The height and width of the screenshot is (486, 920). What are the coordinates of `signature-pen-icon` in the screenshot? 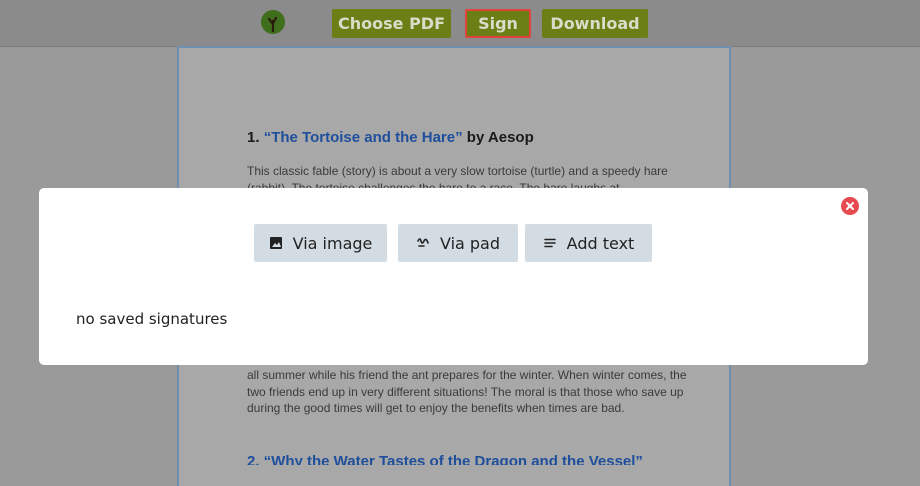 It's located at (423, 243).